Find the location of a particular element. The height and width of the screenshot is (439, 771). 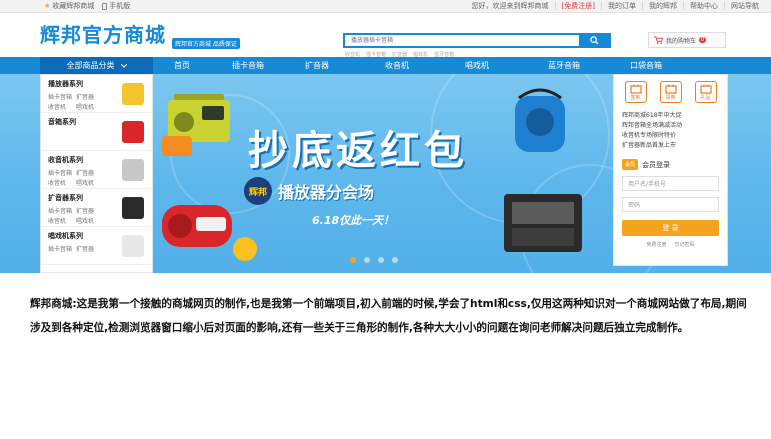

shortcut-label: 礼品 is located at coordinates (705, 97).